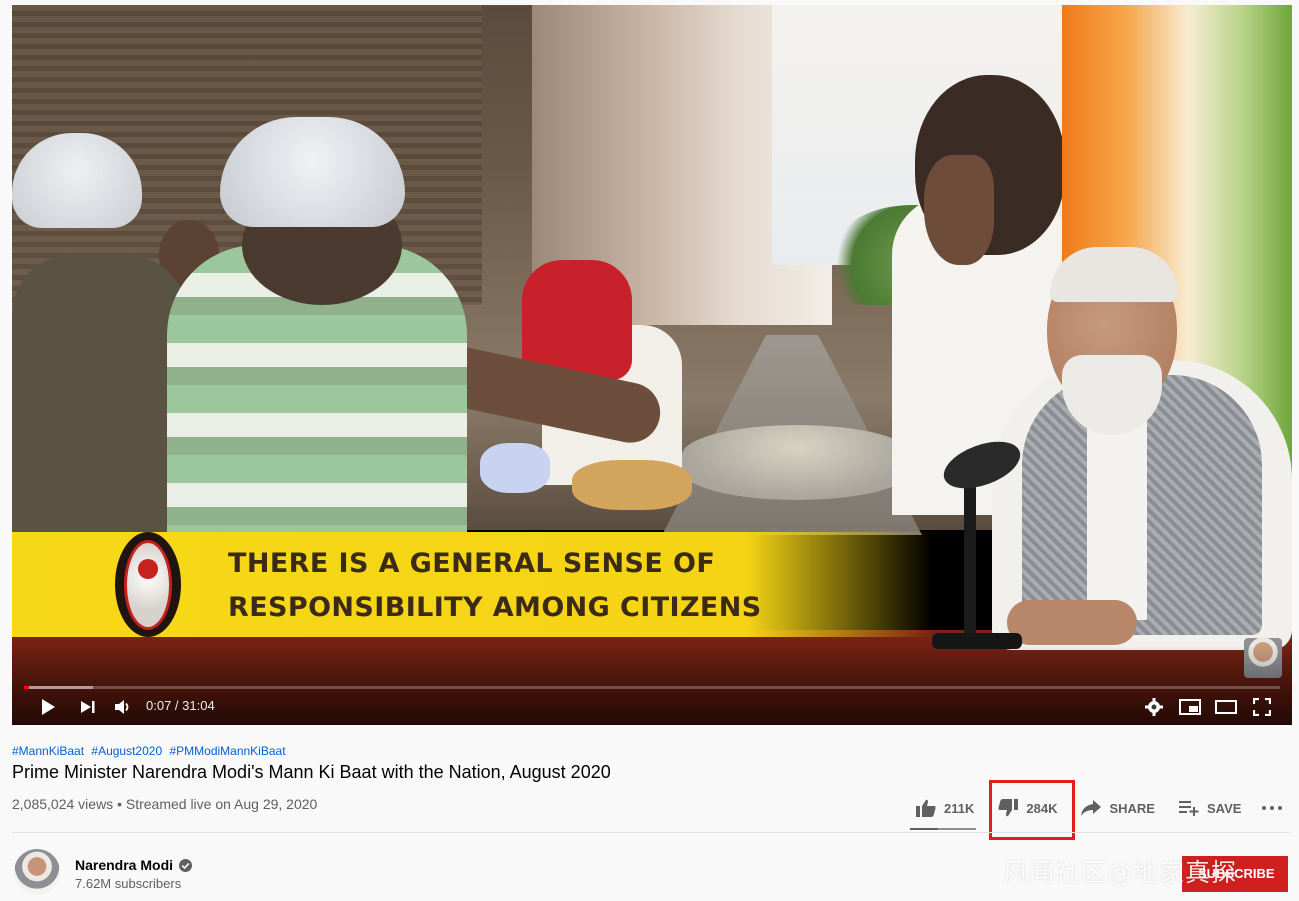  I want to click on volume-button, so click(123, 707).